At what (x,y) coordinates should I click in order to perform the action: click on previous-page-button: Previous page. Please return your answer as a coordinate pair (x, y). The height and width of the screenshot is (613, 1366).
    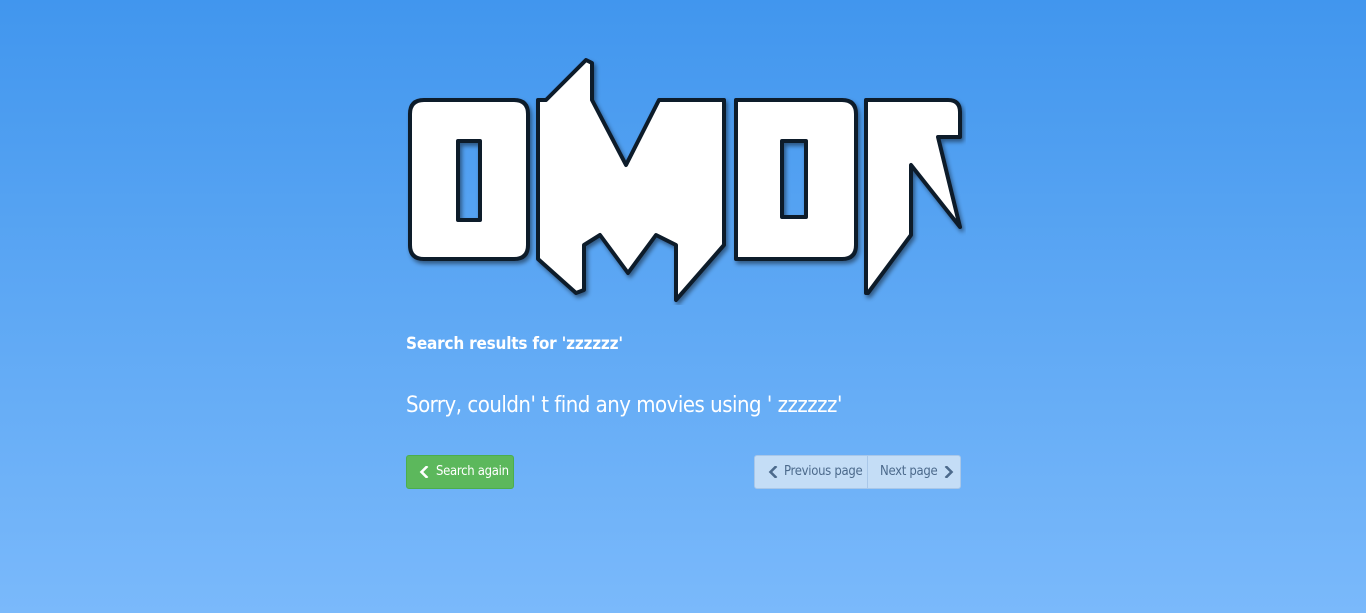
    Looking at the image, I should click on (811, 472).